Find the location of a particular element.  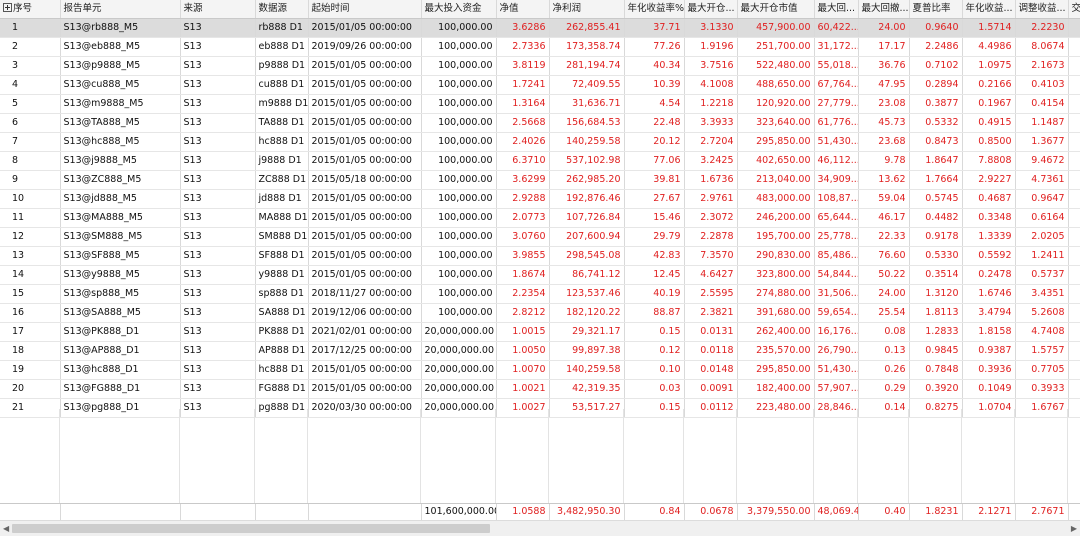

table-cell: S13@TA888_M5 is located at coordinates (120, 123).